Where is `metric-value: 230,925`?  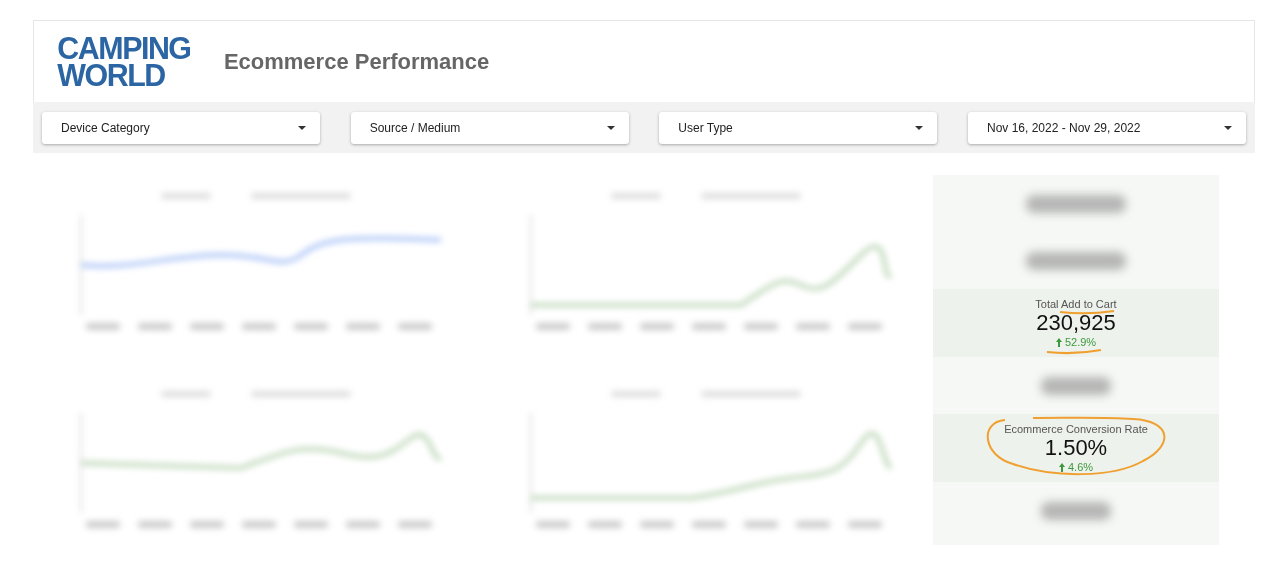 metric-value: 230,925 is located at coordinates (1076, 323).